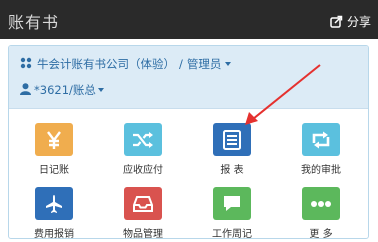  Describe the element at coordinates (26, 64) in the screenshot. I see `company-icon` at that location.